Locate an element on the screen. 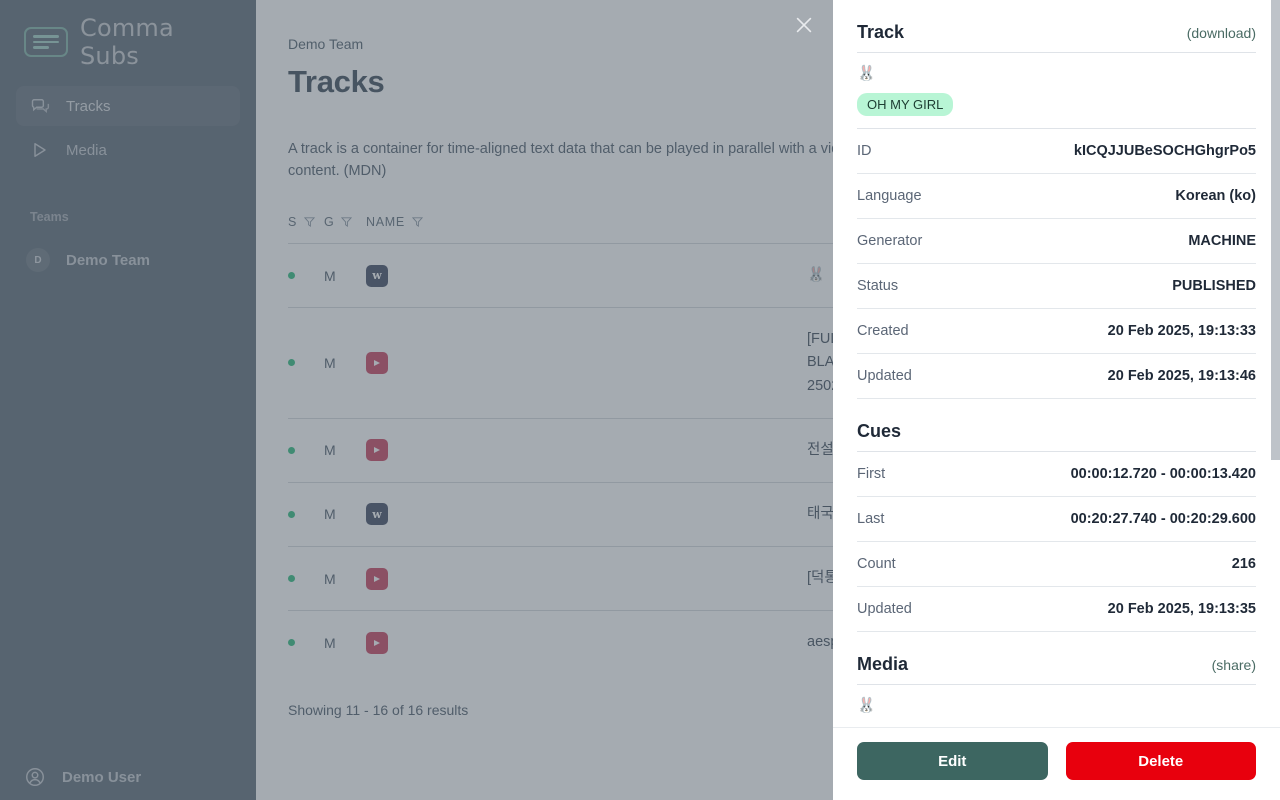 The width and height of the screenshot is (1280, 800). detail-row: Created 20 Feb 2025, 19:13:33 is located at coordinates (1056, 331).